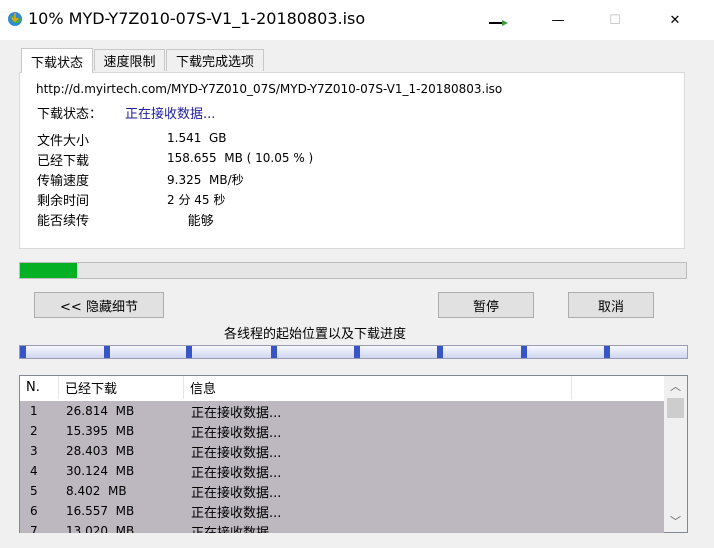  Describe the element at coordinates (63, 221) in the screenshot. I see `resume-label: 能否续传` at that location.